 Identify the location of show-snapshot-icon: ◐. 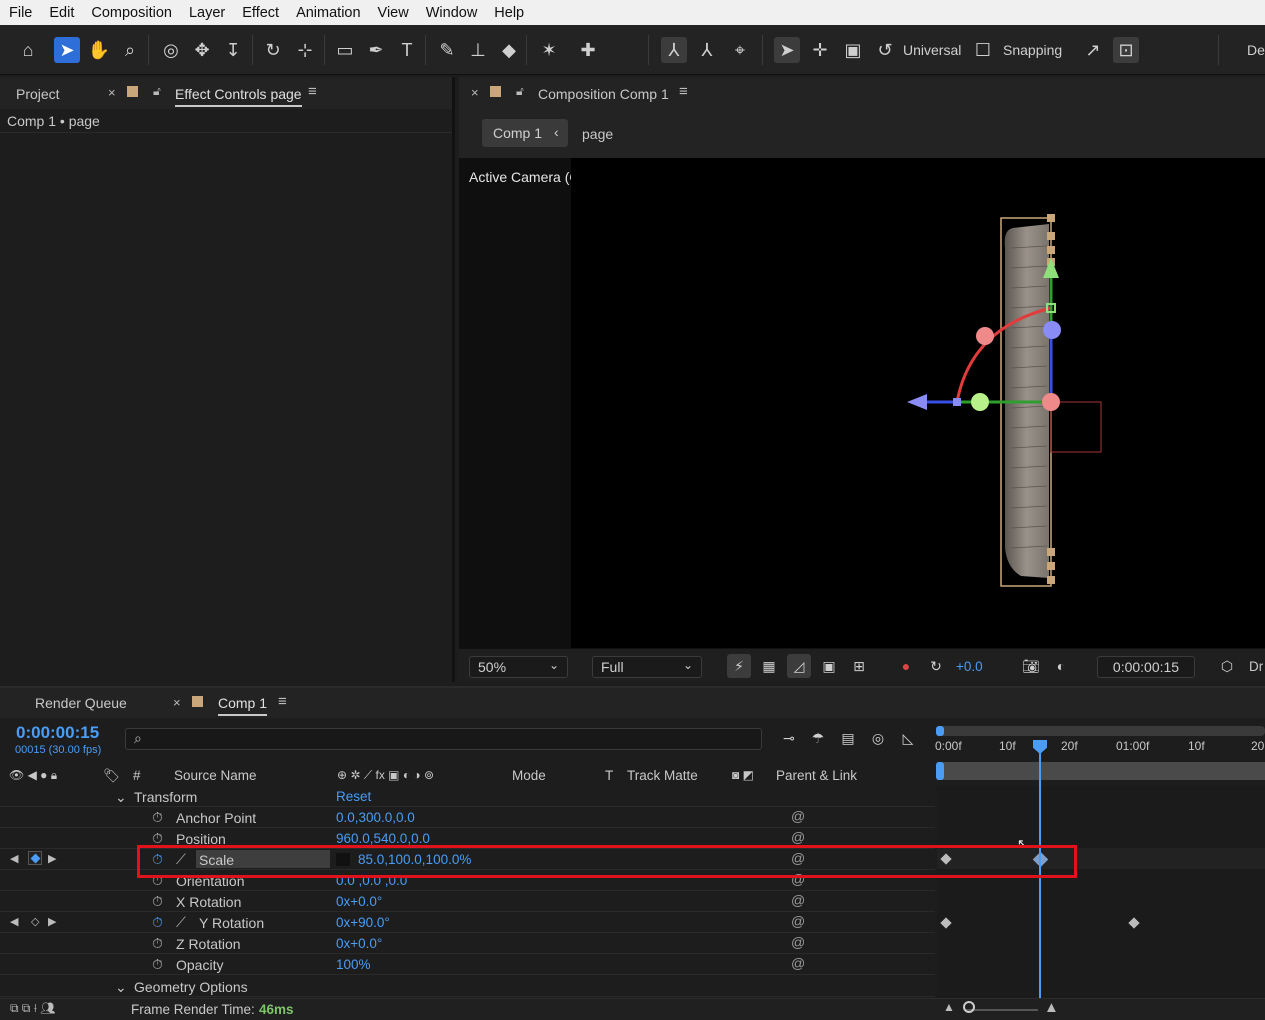
(1061, 666).